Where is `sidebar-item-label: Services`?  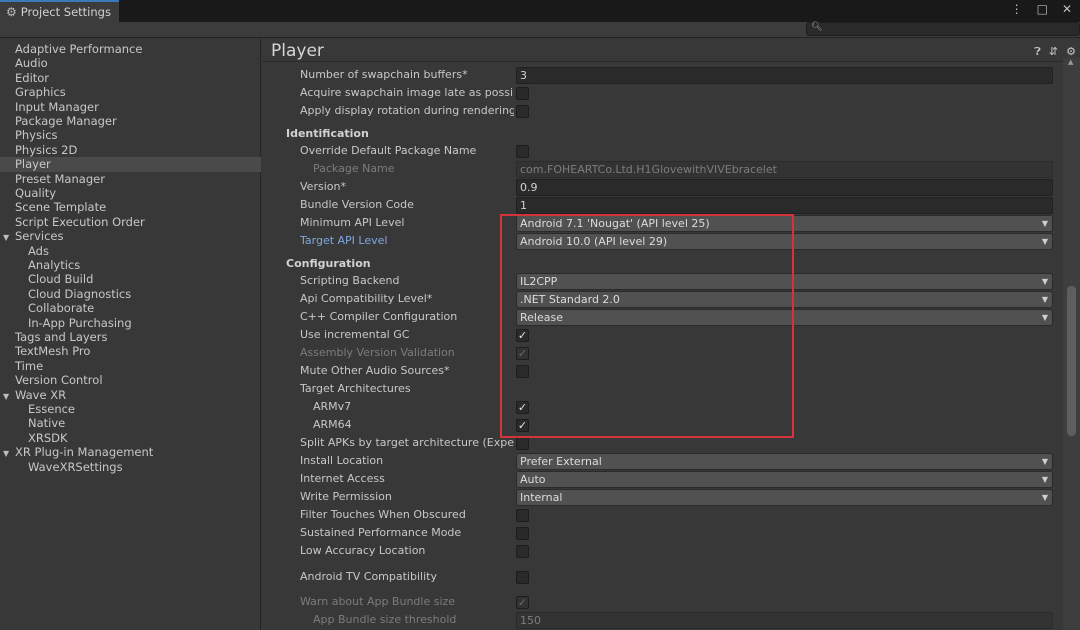
sidebar-item-label: Services is located at coordinates (39, 236).